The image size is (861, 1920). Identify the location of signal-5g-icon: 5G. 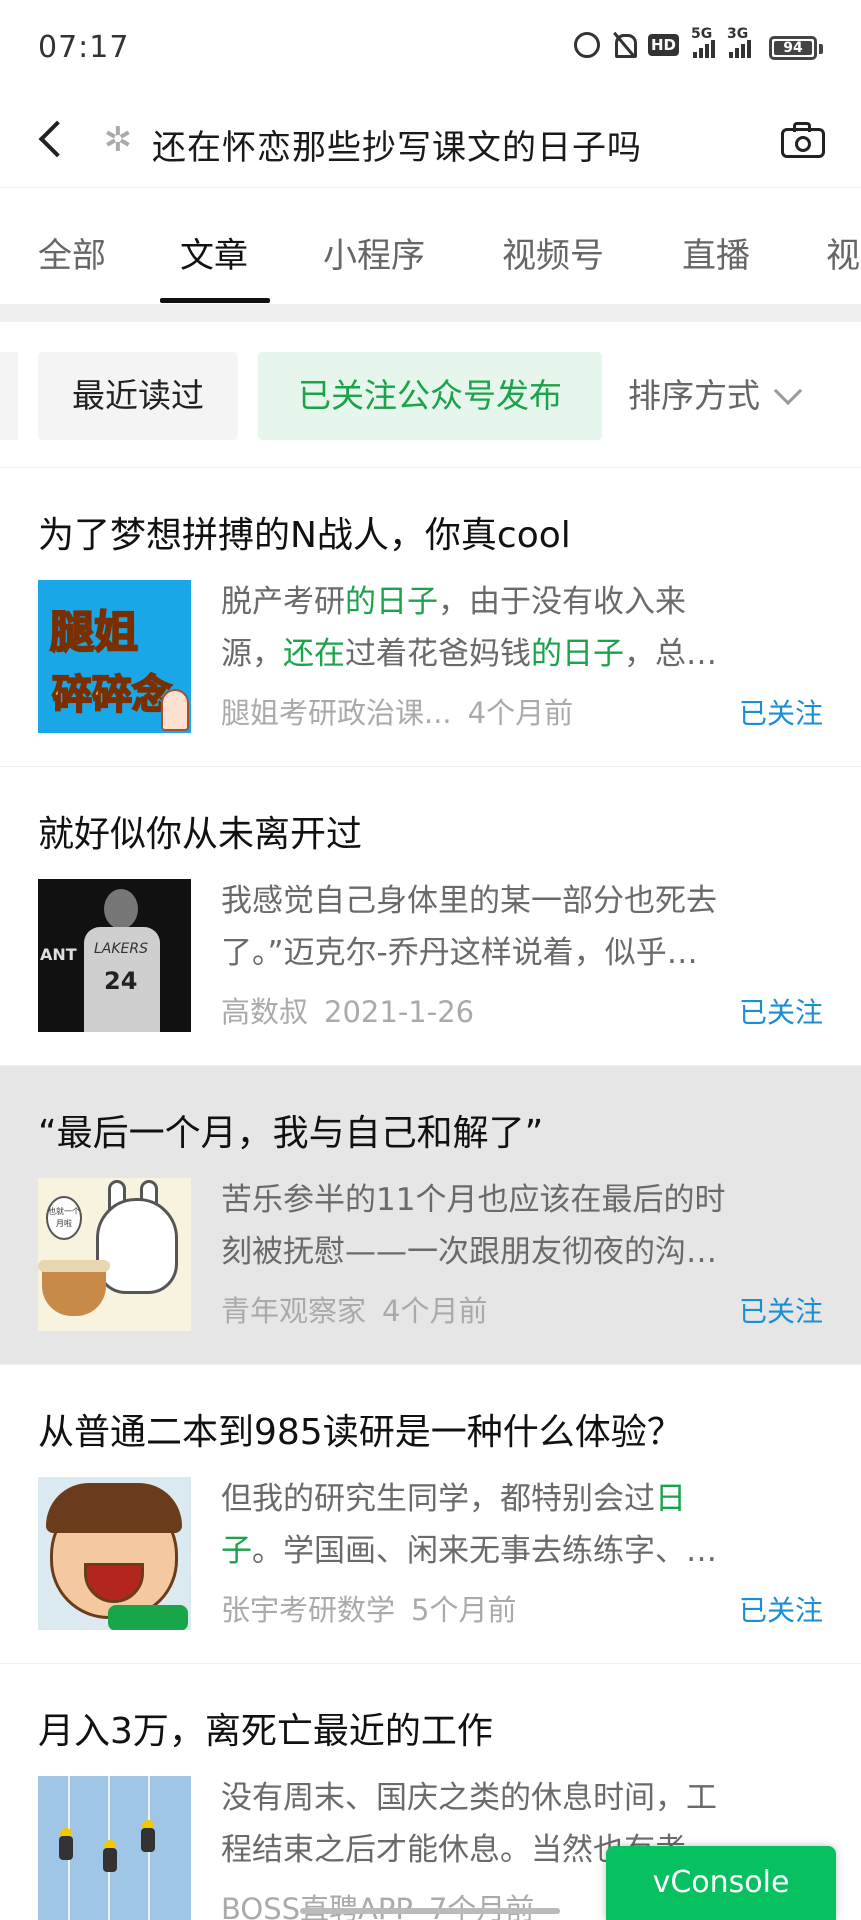
(703, 42).